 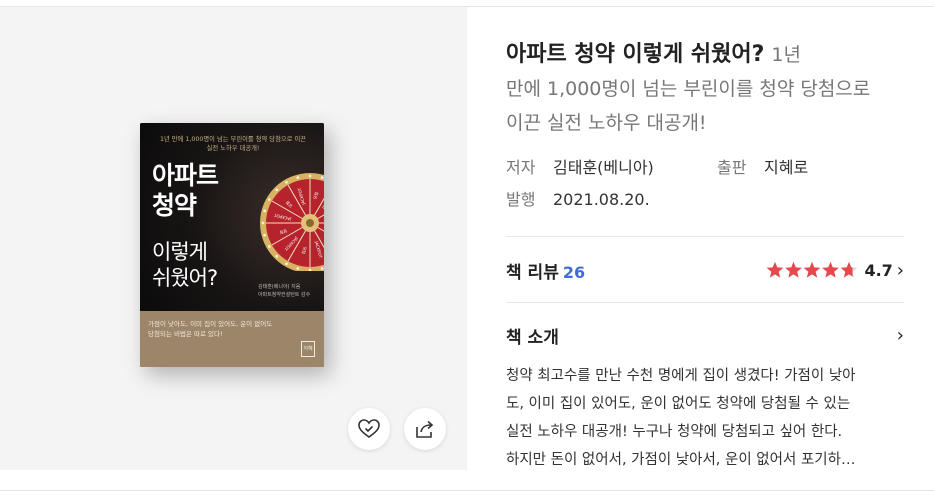 I want to click on intro-label: 책 소개, so click(x=532, y=337).